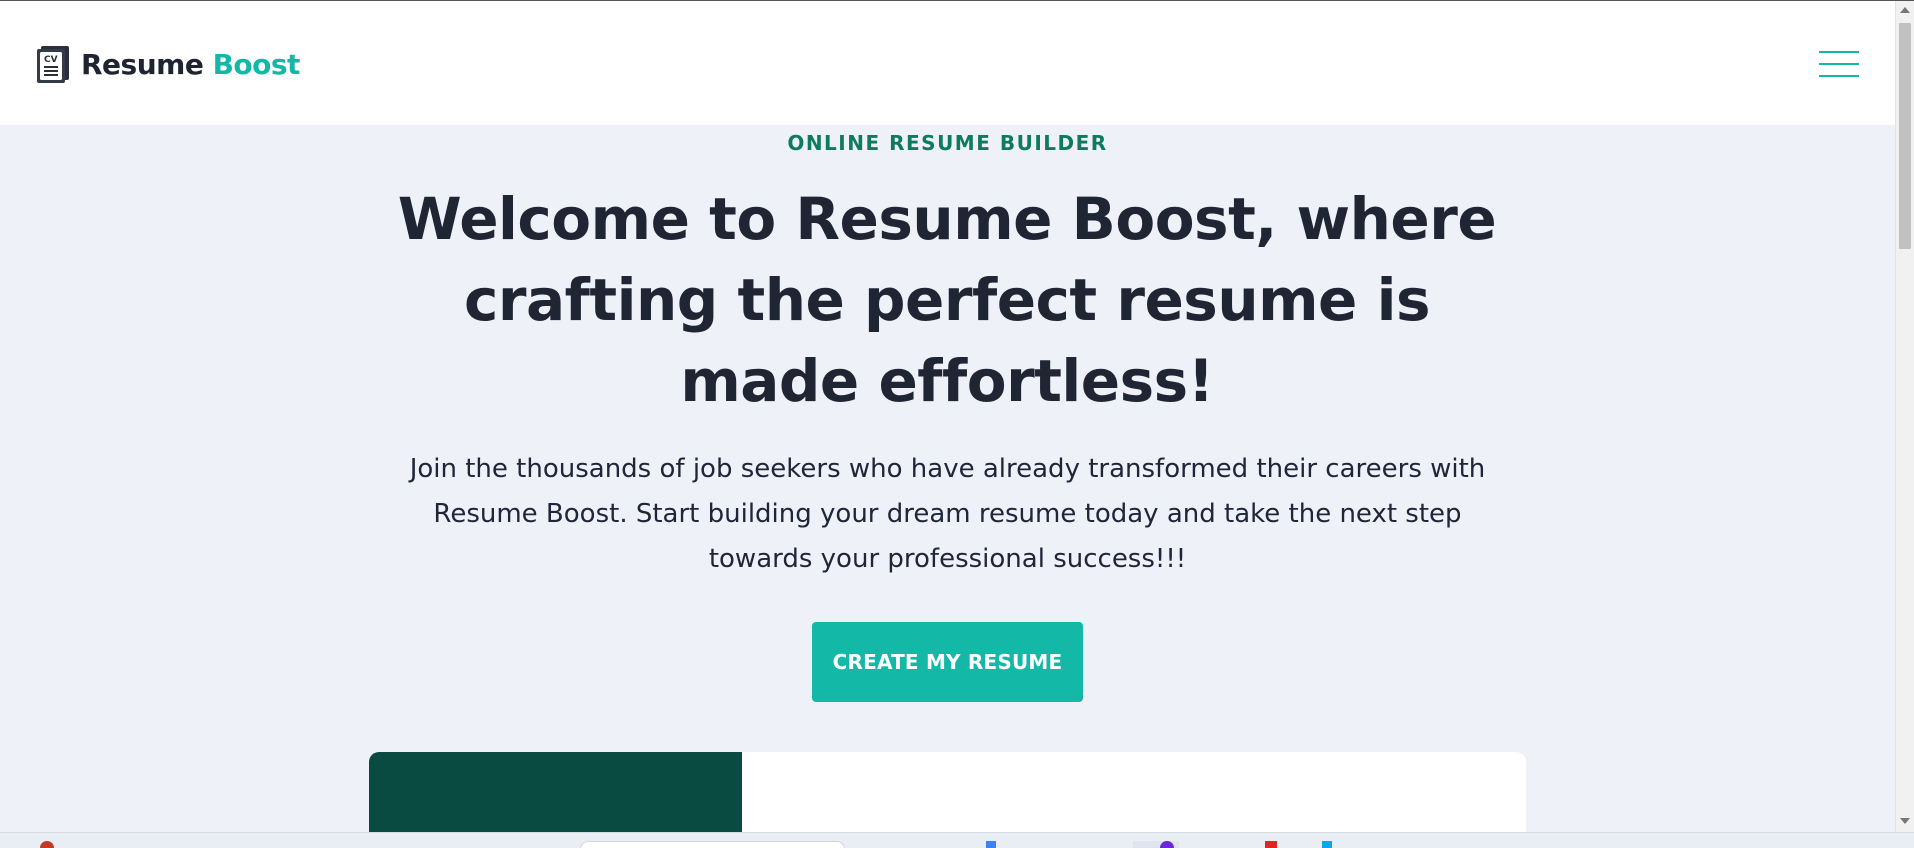  What do you see at coordinates (957, 840) in the screenshot?
I see `taskbar-strip` at bounding box center [957, 840].